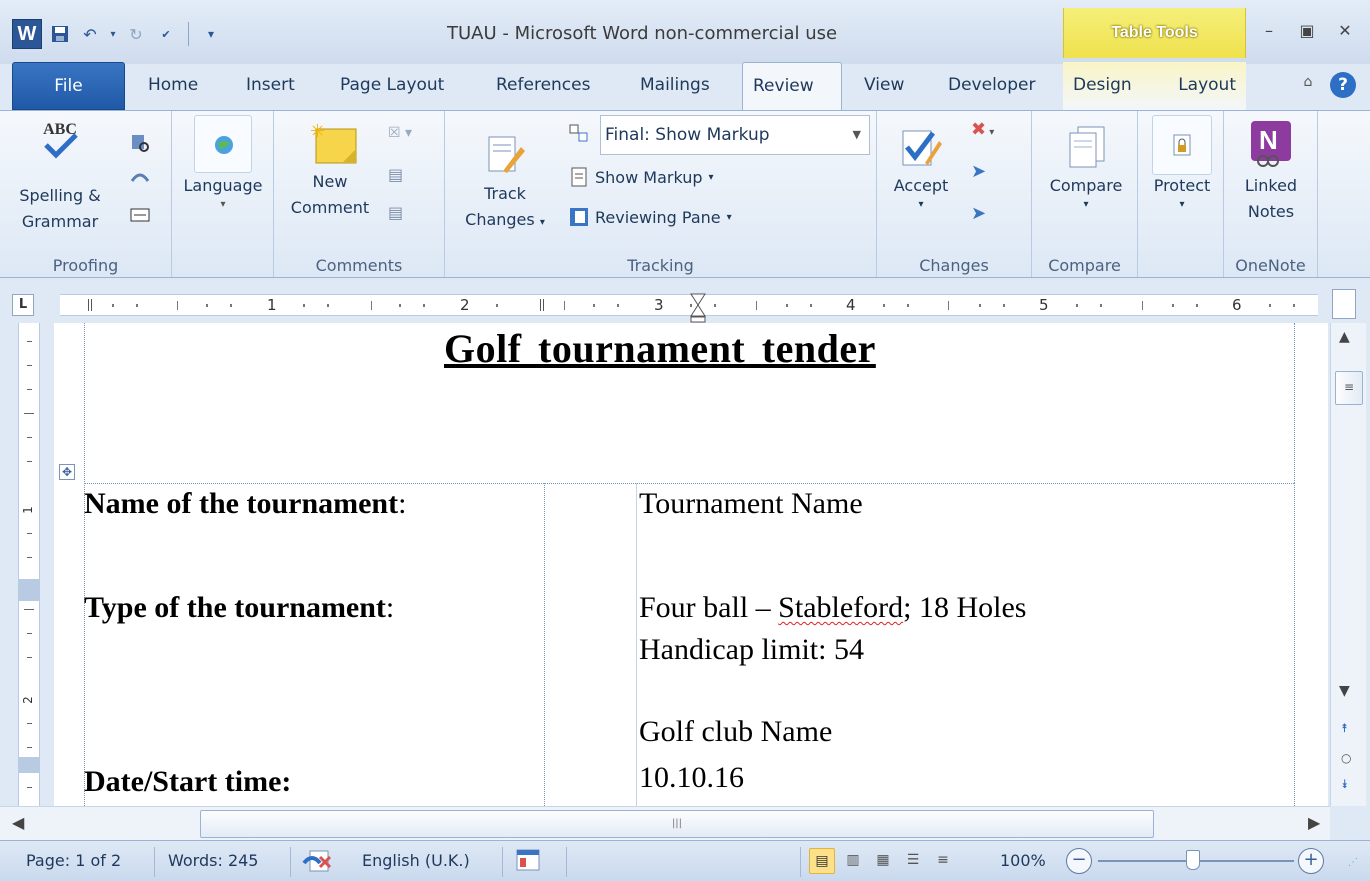 The width and height of the screenshot is (1370, 881). What do you see at coordinates (921, 168) in the screenshot?
I see `accept-button: Accept ▾` at bounding box center [921, 168].